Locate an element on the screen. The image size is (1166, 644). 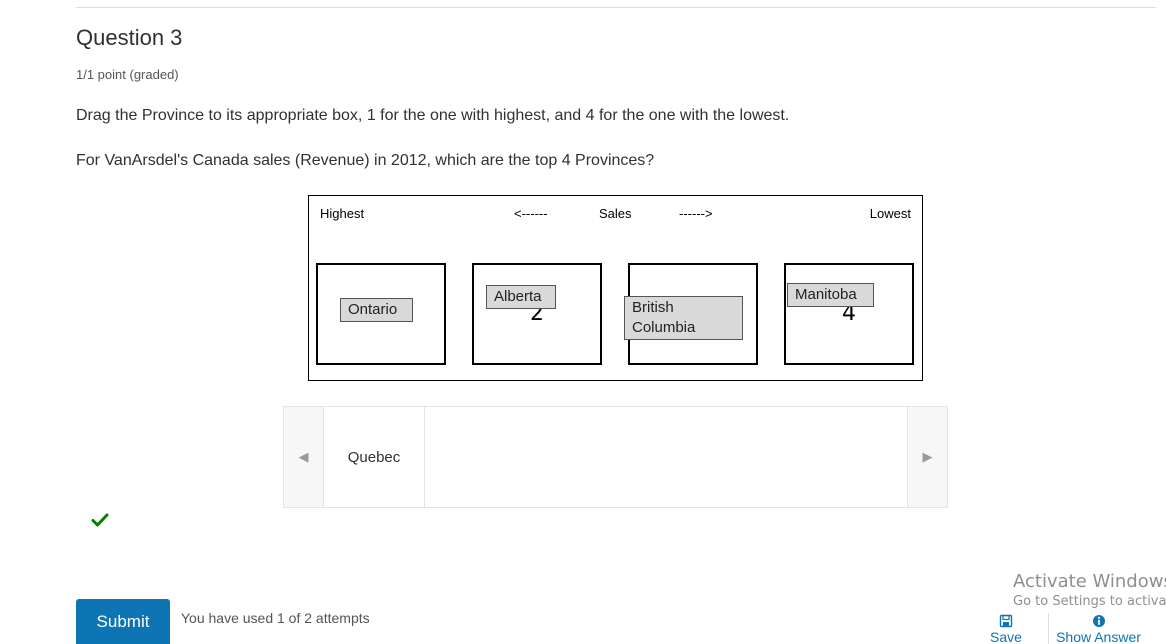
submit-button: Submit is located at coordinates (123, 621).